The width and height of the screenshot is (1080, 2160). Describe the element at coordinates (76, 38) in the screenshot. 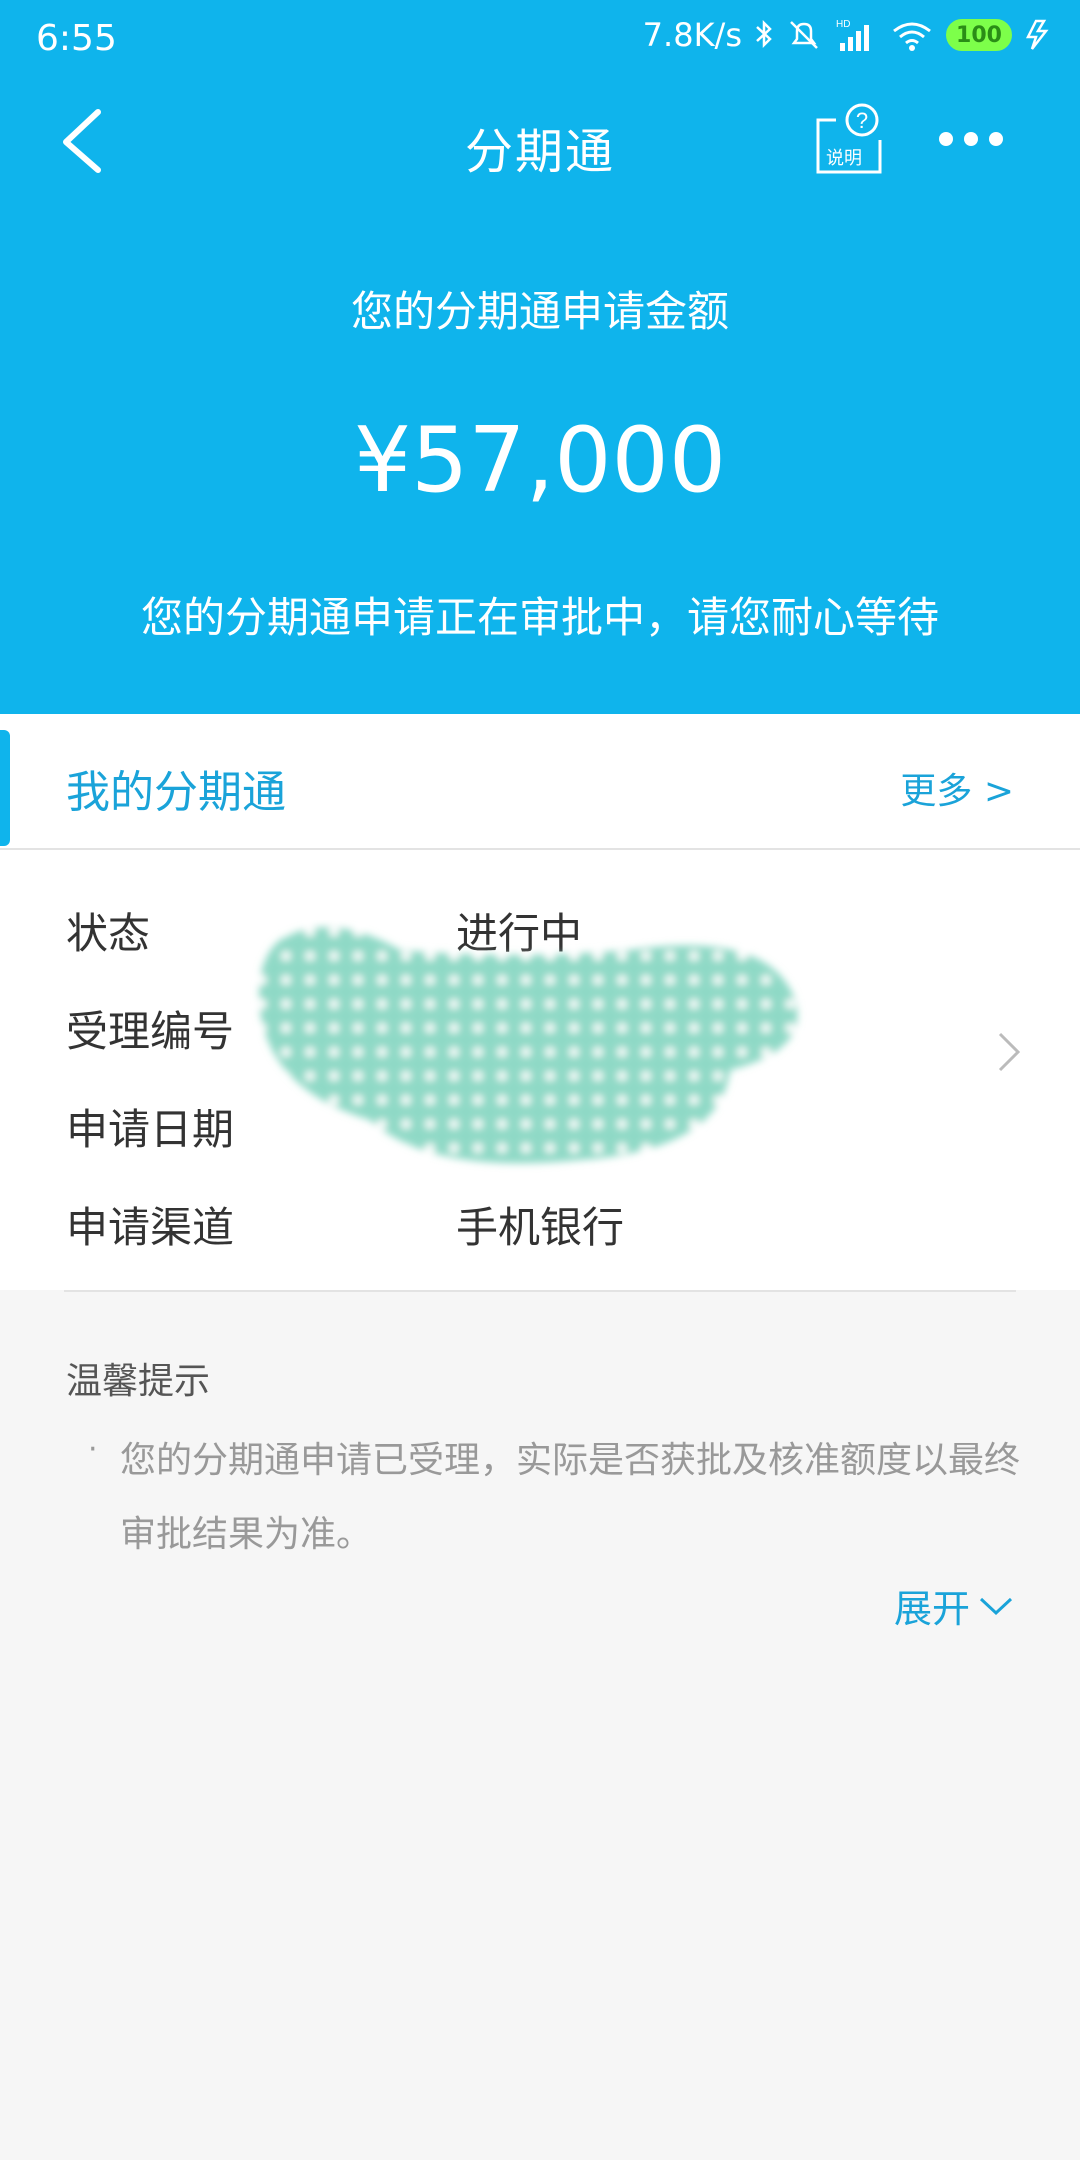

I see `status-time: 6:55` at that location.